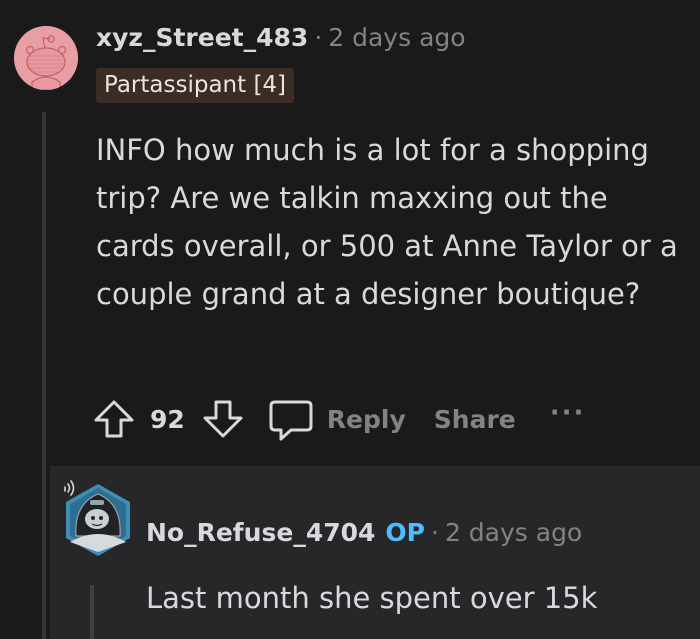  Describe the element at coordinates (167, 419) in the screenshot. I see `vote-score: 92` at that location.